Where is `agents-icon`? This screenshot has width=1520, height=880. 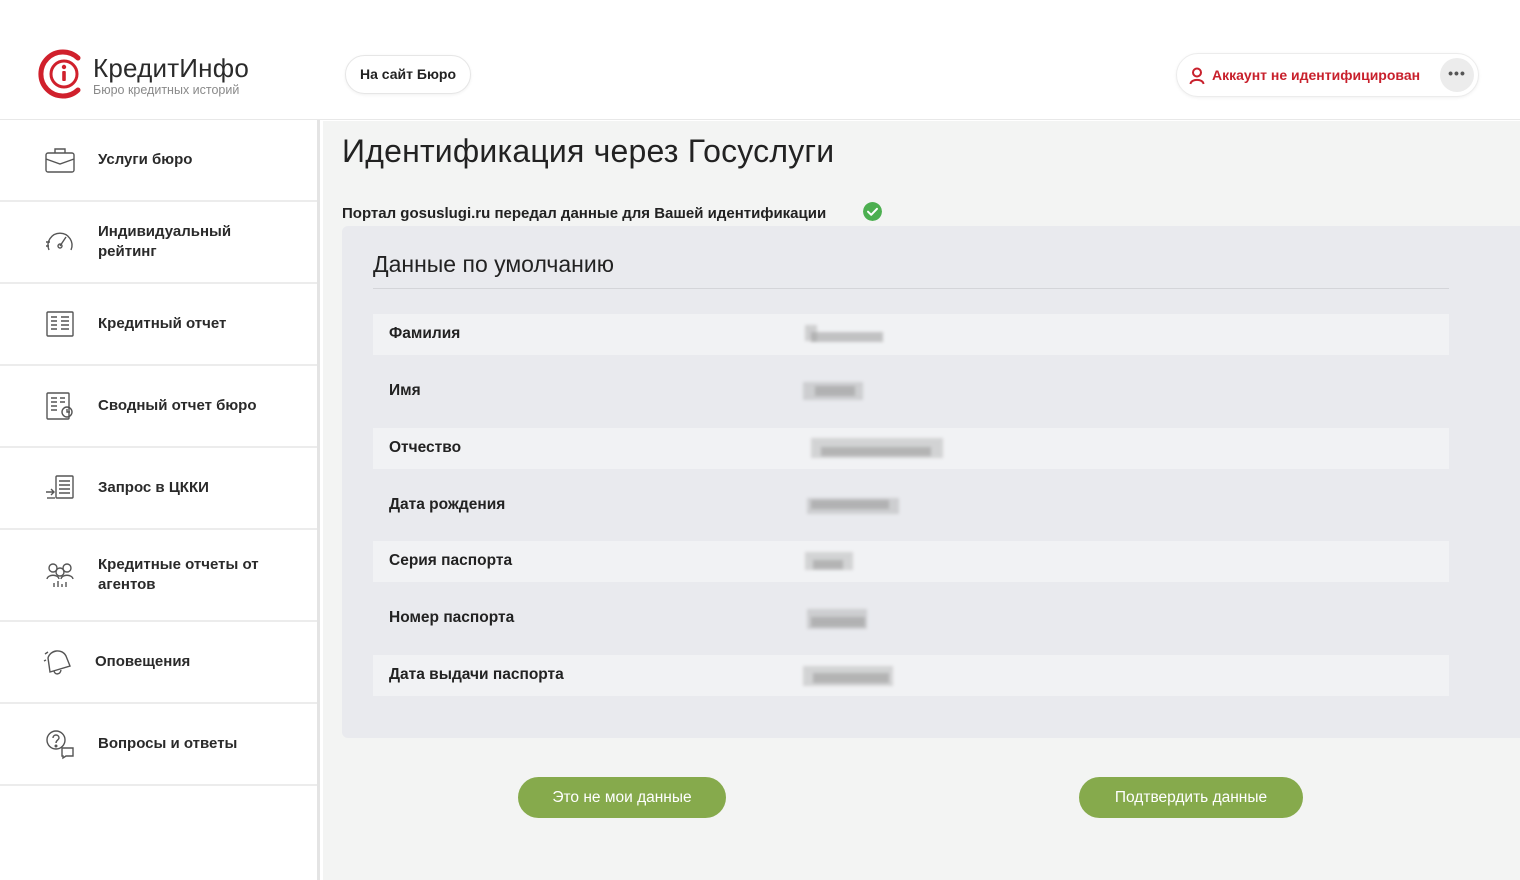 agents-icon is located at coordinates (60, 575).